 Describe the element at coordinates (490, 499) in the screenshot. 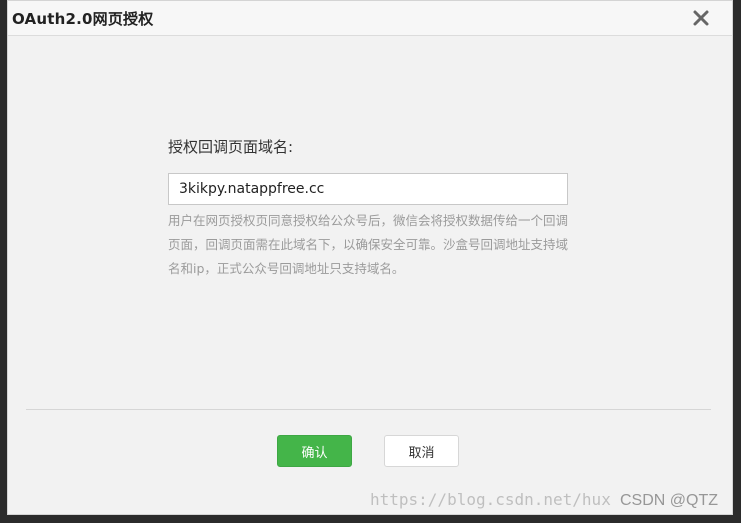

I see `watermark-url: https://blog.csdn.net/hux` at that location.